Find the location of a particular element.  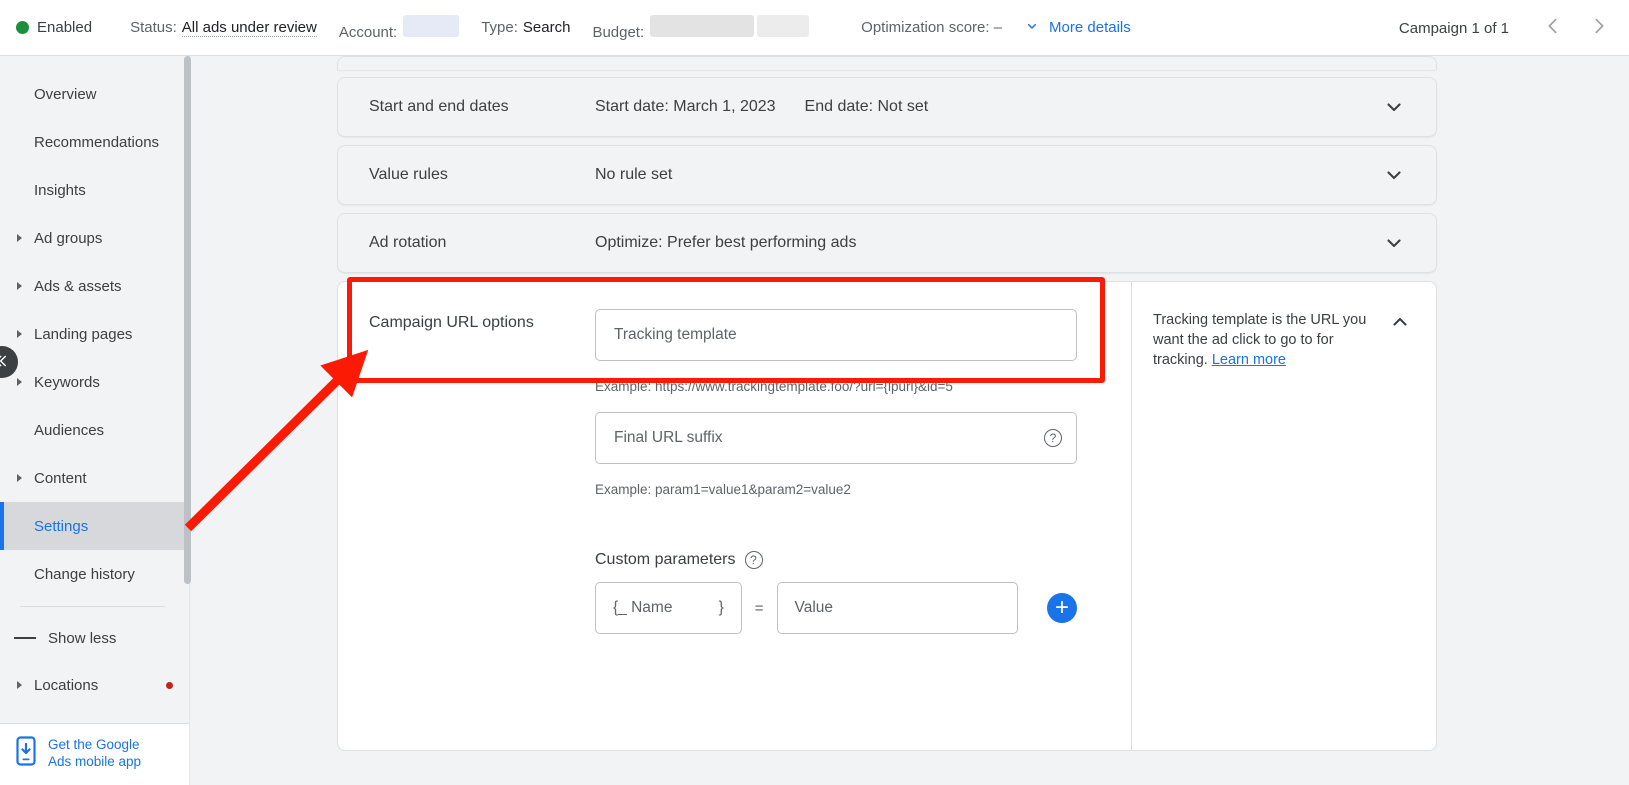

row-values: Optimize: Prefer best performing ads is located at coordinates (725, 243).